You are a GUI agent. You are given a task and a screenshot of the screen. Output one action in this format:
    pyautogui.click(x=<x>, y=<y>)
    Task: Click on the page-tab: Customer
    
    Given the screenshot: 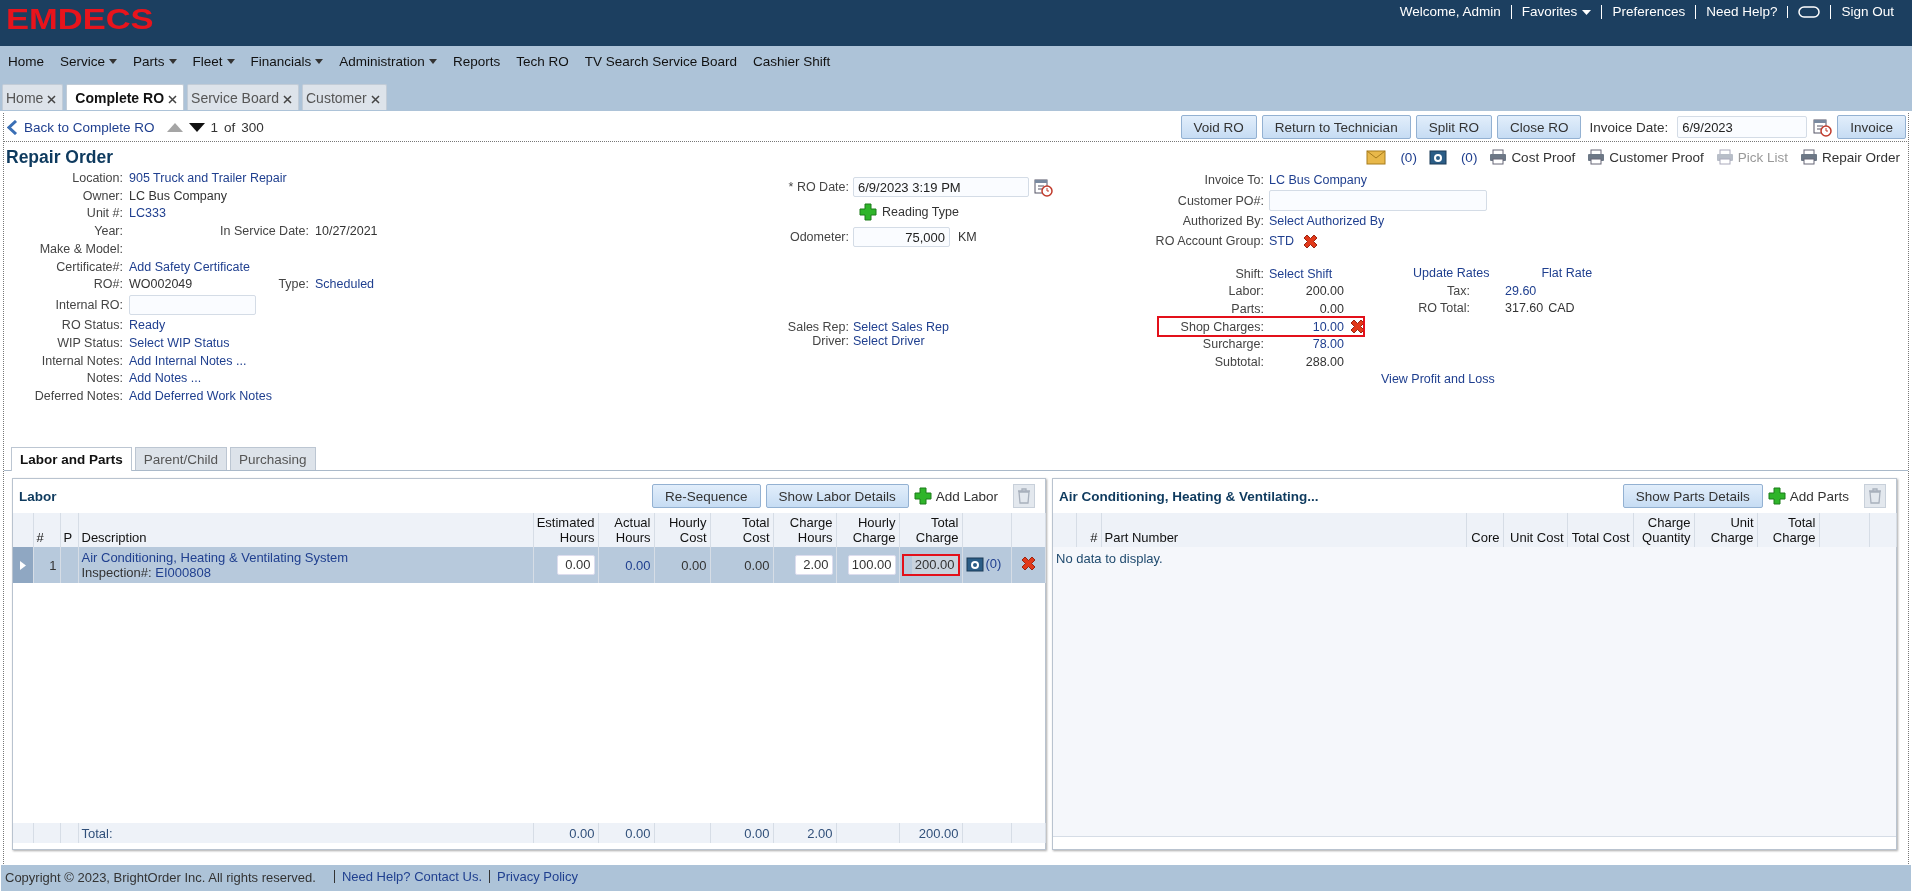 What is the action you would take?
    pyautogui.click(x=344, y=97)
    